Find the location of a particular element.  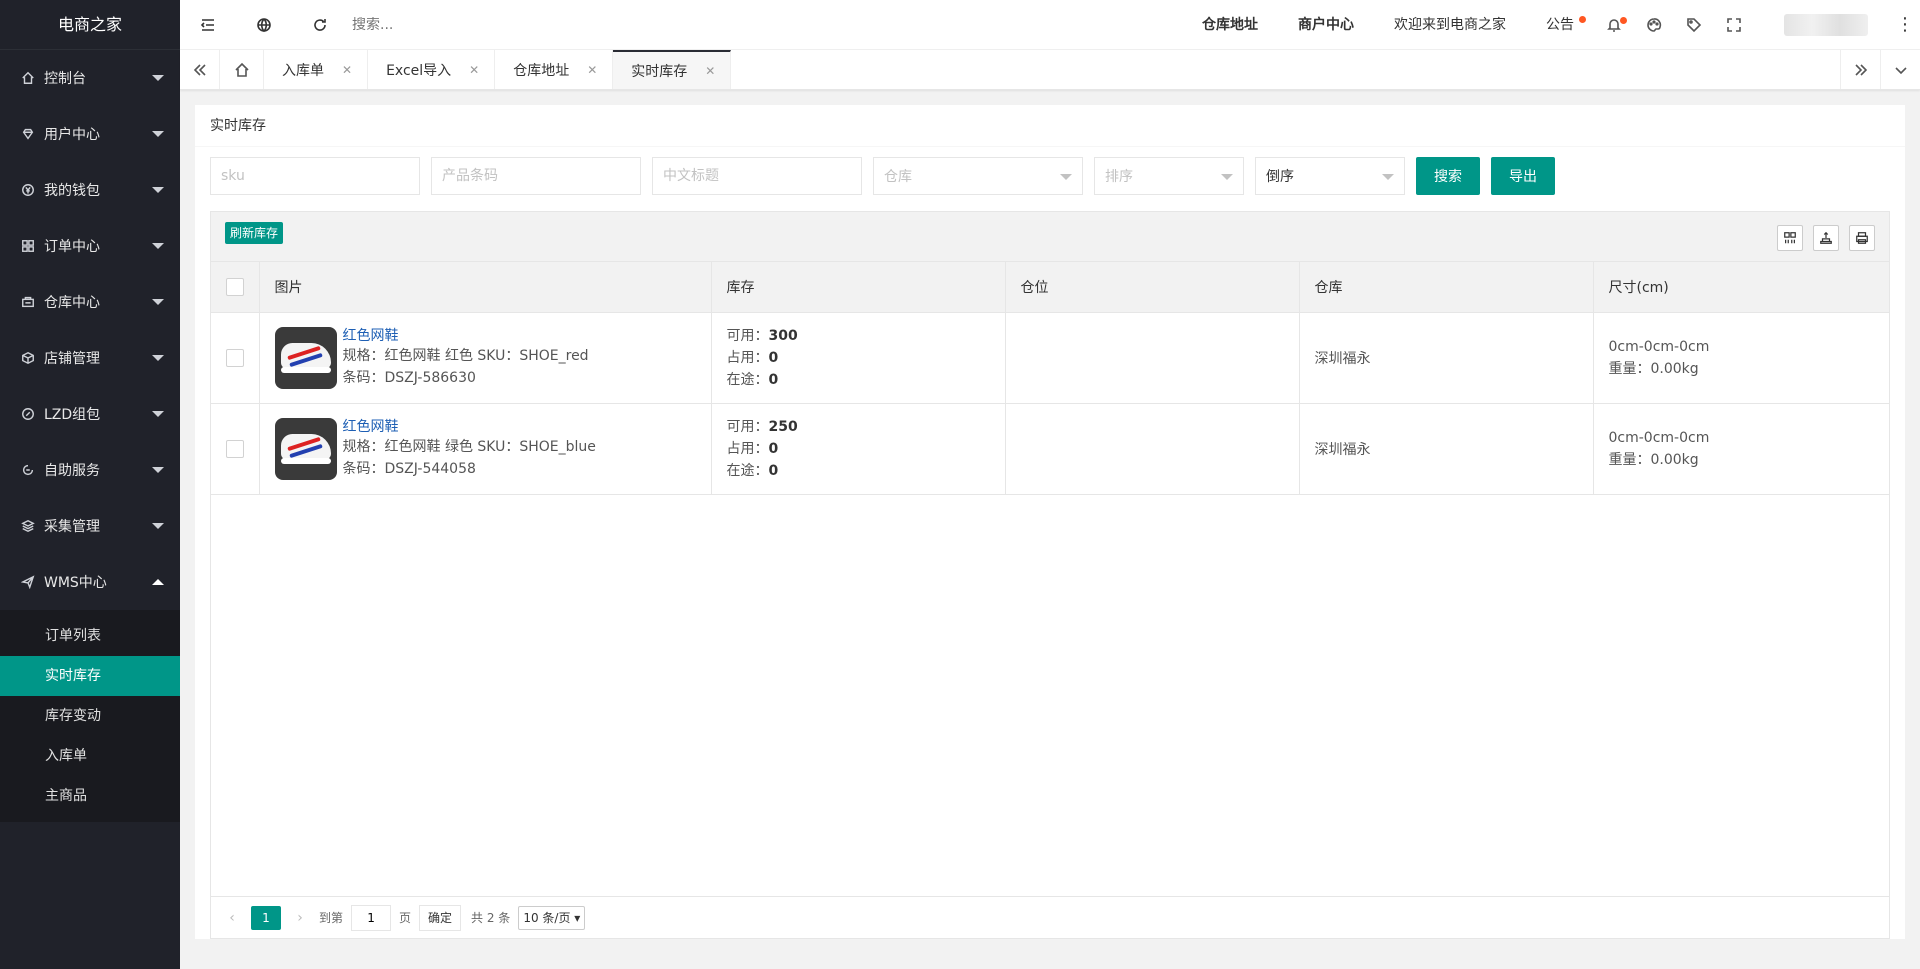

sidebar-item-wms: WMS中心 is located at coordinates (90, 582).